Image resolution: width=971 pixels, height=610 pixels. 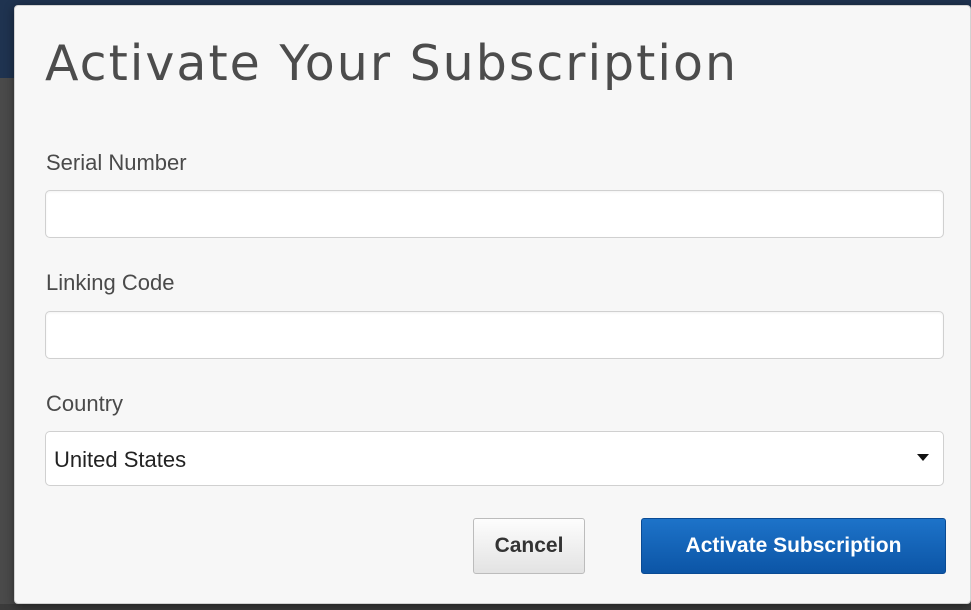 I want to click on background-footer, so click(x=485, y=607).